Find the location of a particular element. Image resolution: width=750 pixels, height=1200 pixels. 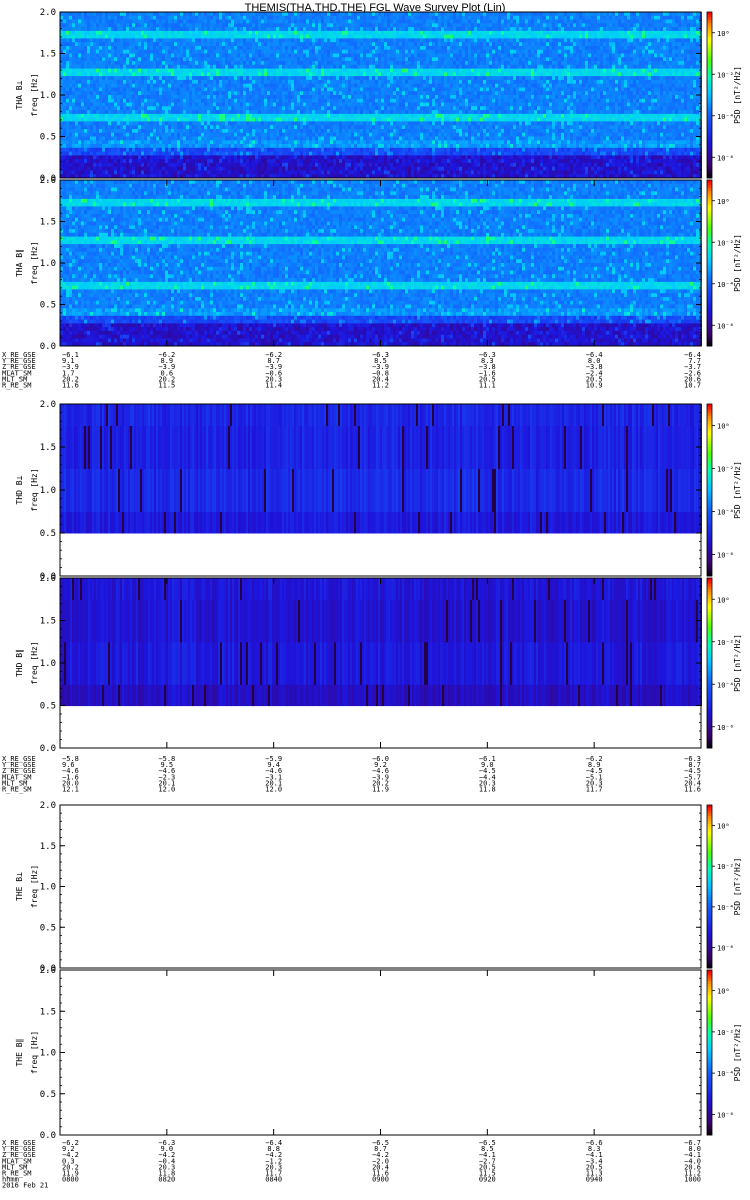

colorbar-tick-label: 10⁻⁶ is located at coordinates (725, 949).